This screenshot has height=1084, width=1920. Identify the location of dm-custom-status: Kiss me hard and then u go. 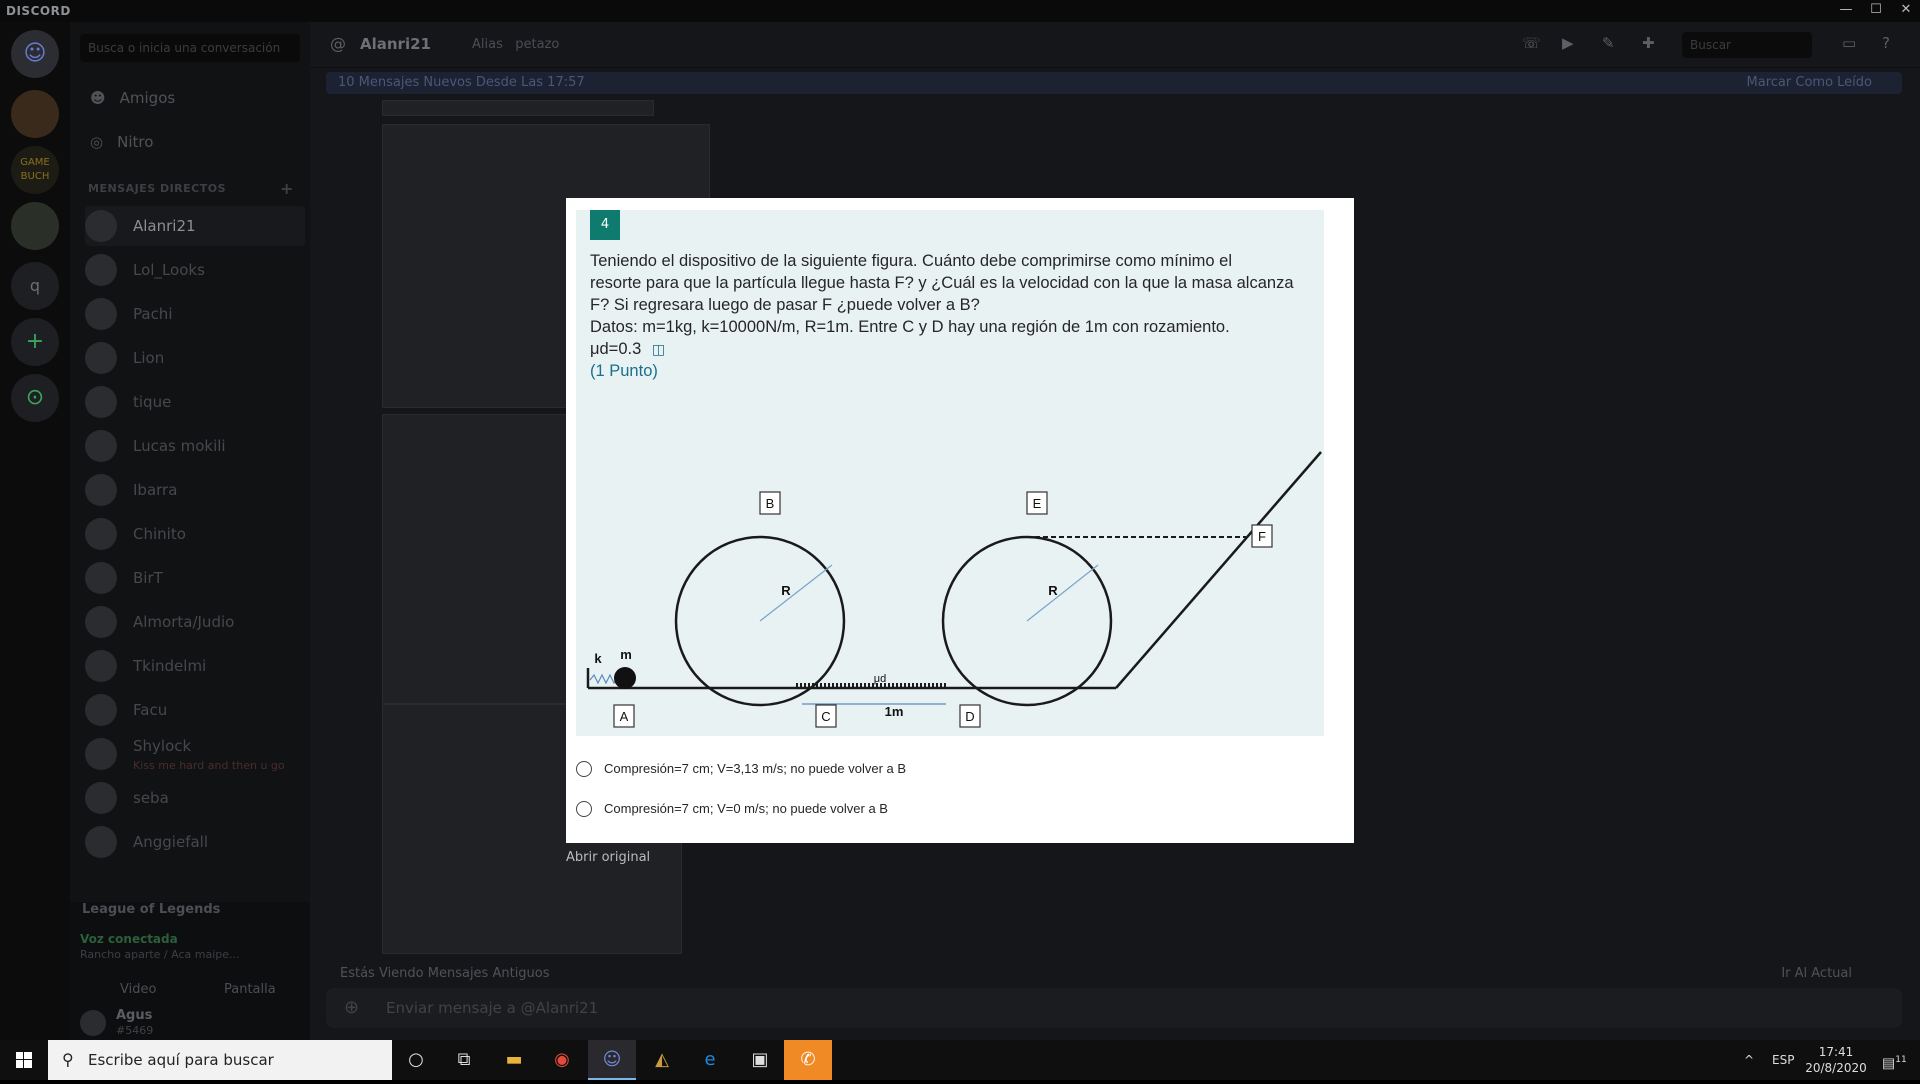
(209, 765).